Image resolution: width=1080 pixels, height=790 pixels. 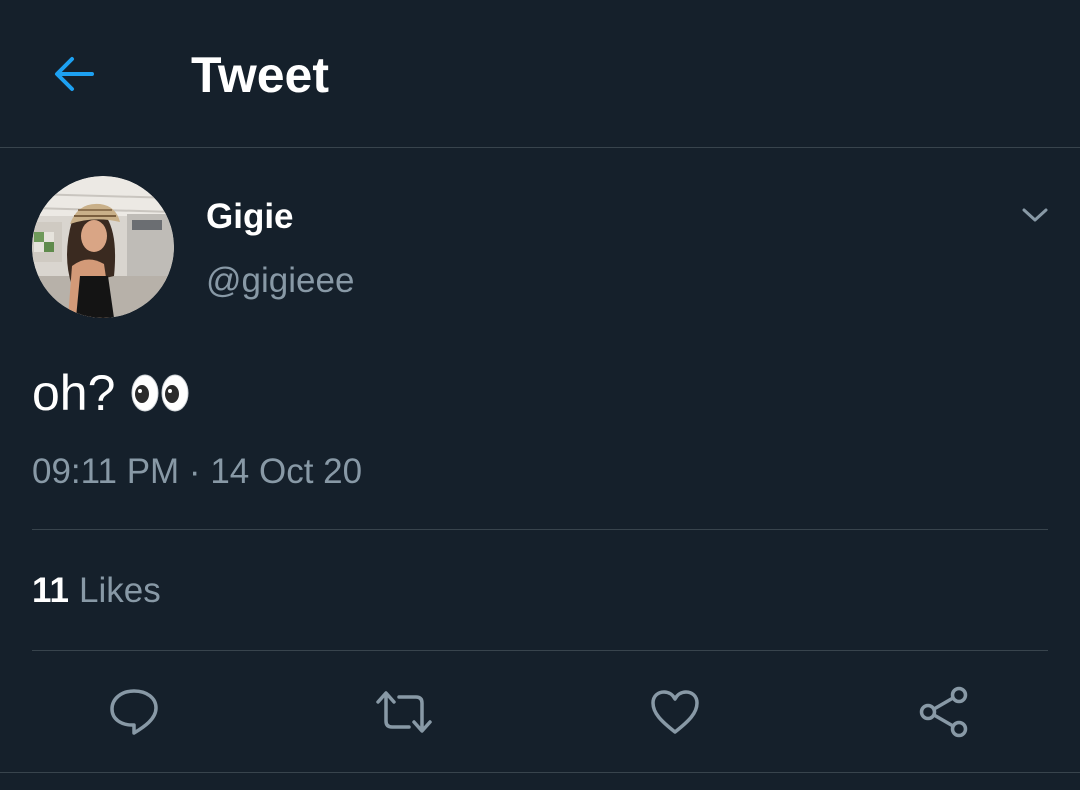 I want to click on avatar, so click(x=103, y=247).